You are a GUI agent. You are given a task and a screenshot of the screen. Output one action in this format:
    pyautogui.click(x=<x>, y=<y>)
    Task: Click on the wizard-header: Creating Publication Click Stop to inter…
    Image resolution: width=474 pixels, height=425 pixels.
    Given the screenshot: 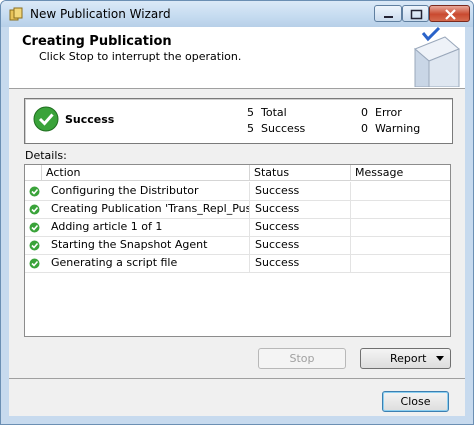 What is the action you would take?
    pyautogui.click(x=237, y=58)
    